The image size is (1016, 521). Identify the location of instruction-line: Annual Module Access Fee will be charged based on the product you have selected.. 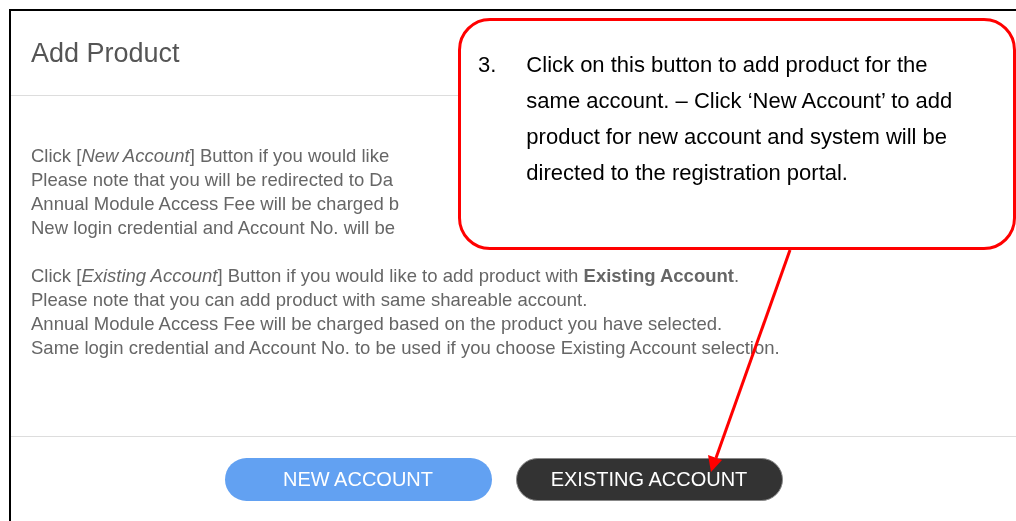
(377, 324).